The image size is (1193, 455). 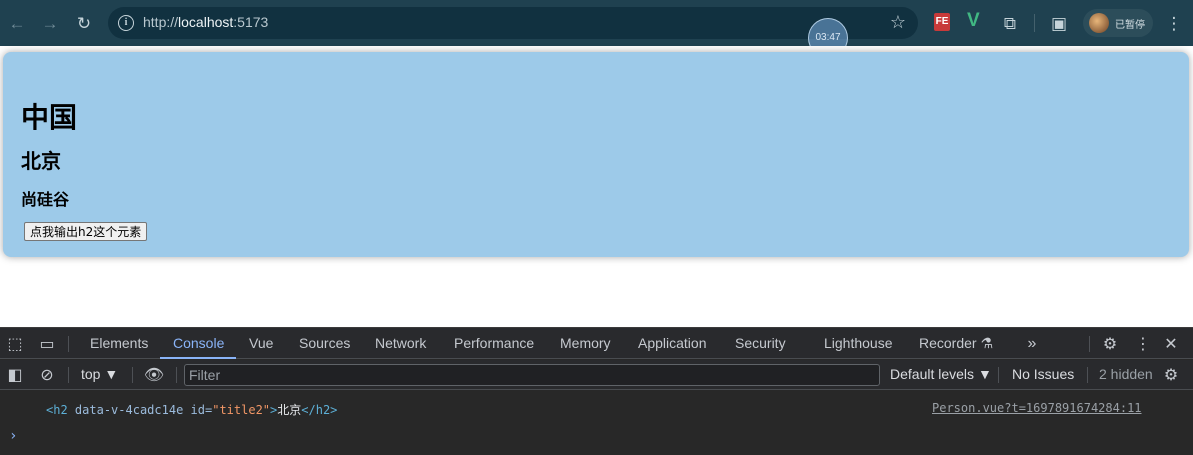 What do you see at coordinates (154, 375) in the screenshot?
I see `eye-icon: 👁` at bounding box center [154, 375].